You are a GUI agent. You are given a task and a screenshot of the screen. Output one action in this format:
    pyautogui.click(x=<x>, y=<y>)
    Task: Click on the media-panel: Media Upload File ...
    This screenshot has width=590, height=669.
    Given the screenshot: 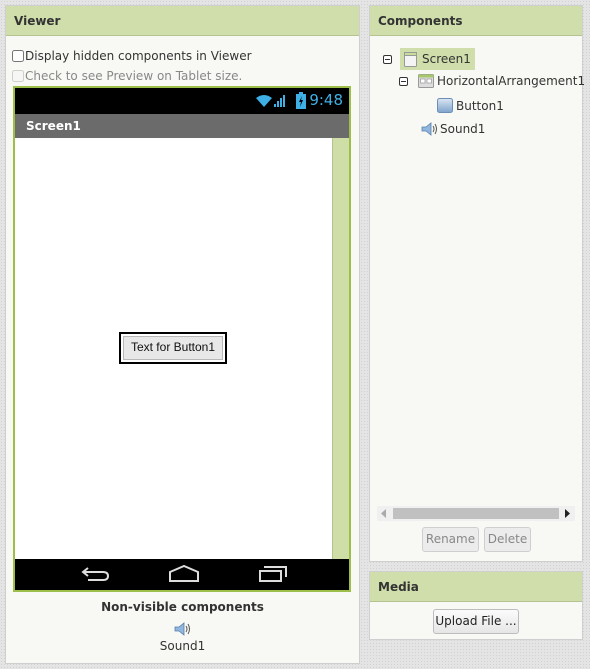 What is the action you would take?
    pyautogui.click(x=476, y=605)
    